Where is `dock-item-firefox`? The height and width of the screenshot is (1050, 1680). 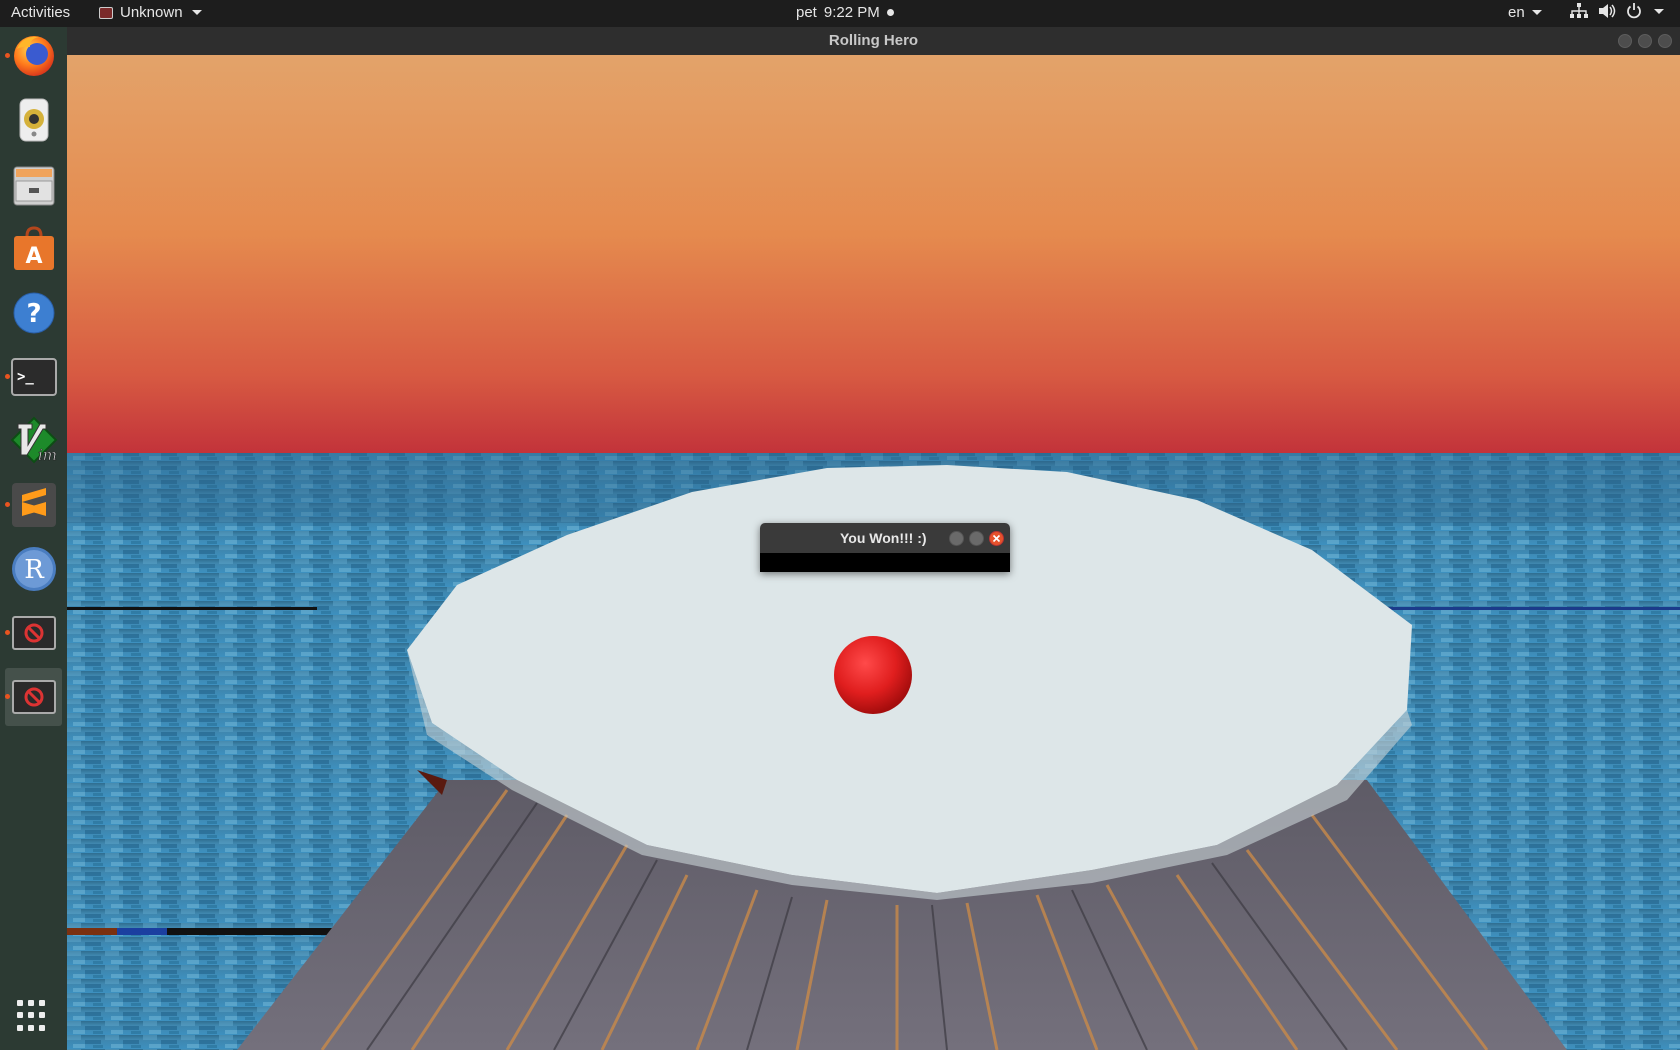
dock-item-firefox is located at coordinates (33, 56).